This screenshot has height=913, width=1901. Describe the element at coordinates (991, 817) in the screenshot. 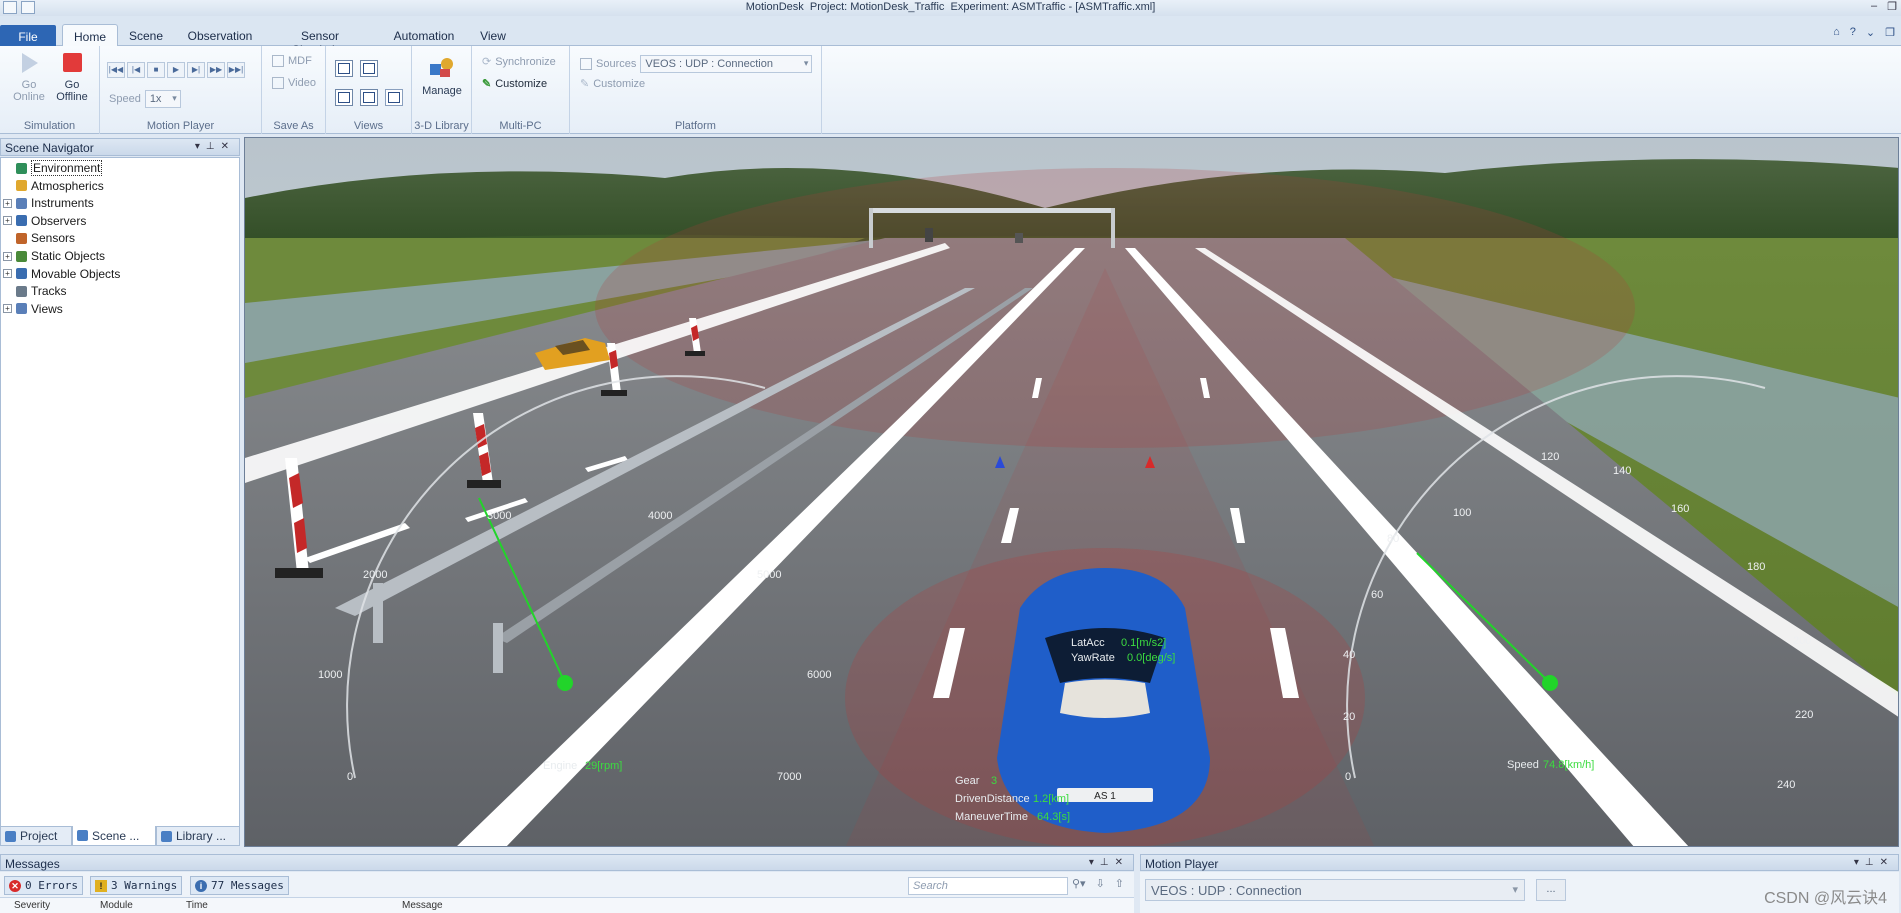

I see `maneuvertime-label: ManeuverTime` at that location.